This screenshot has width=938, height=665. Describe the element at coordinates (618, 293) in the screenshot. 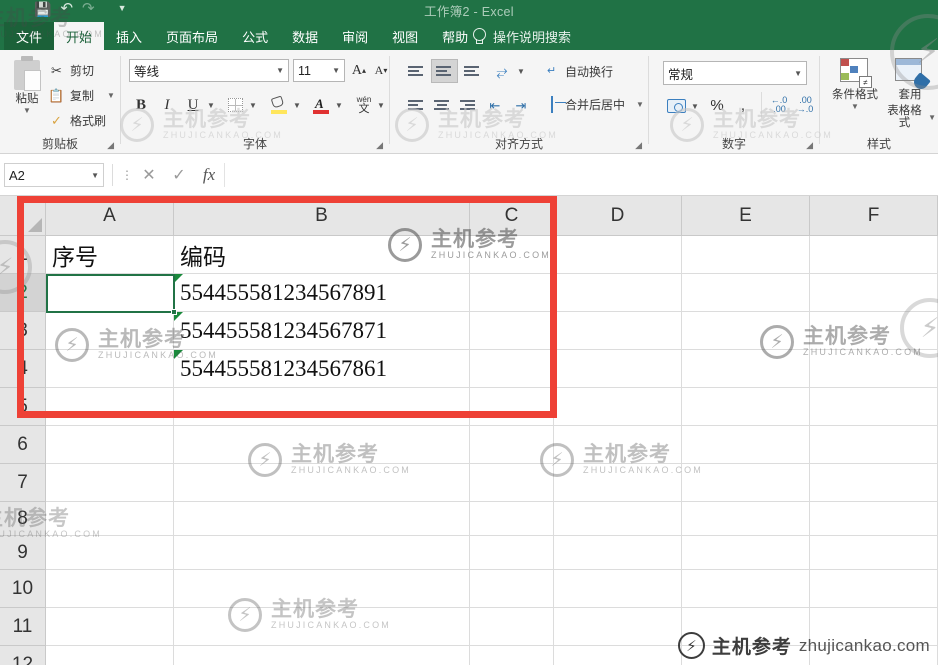

I see `cell-d2` at that location.